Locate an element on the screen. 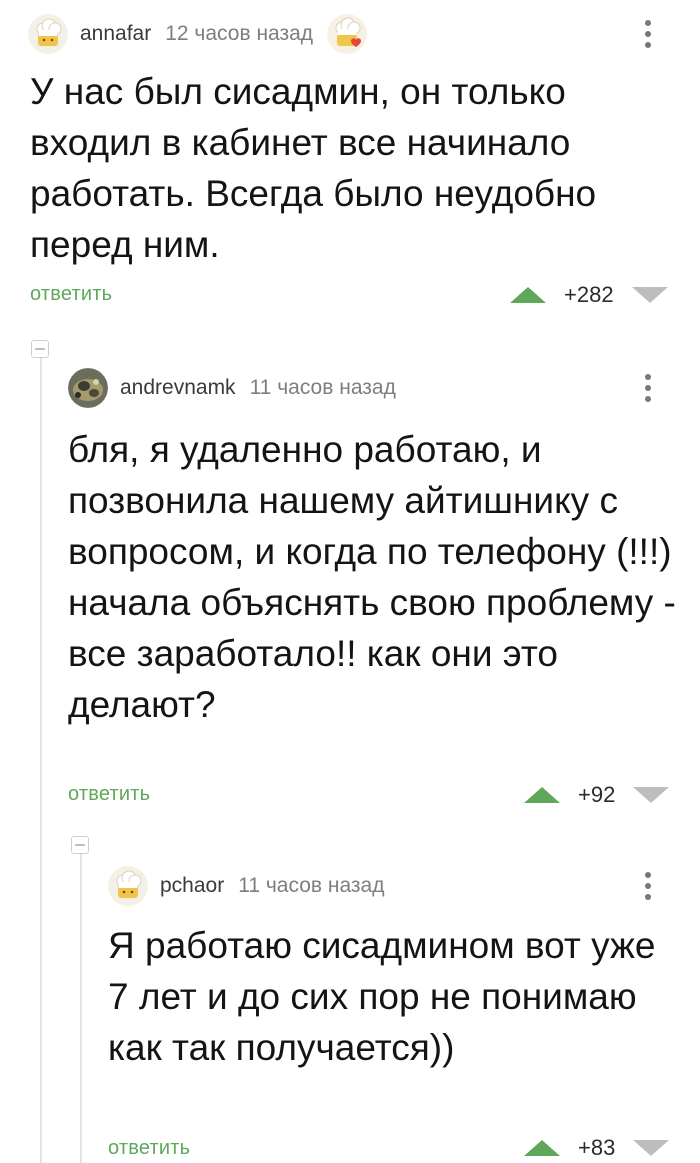  comment-header: pchaor 11 часов назад is located at coordinates (246, 886).